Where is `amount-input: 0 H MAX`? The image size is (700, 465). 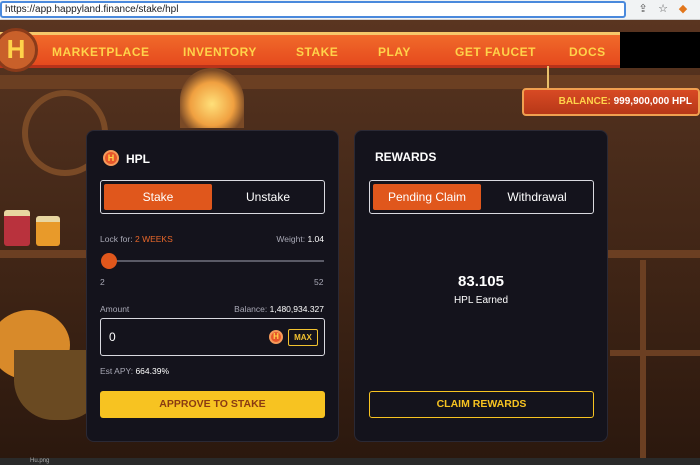 amount-input: 0 H MAX is located at coordinates (212, 337).